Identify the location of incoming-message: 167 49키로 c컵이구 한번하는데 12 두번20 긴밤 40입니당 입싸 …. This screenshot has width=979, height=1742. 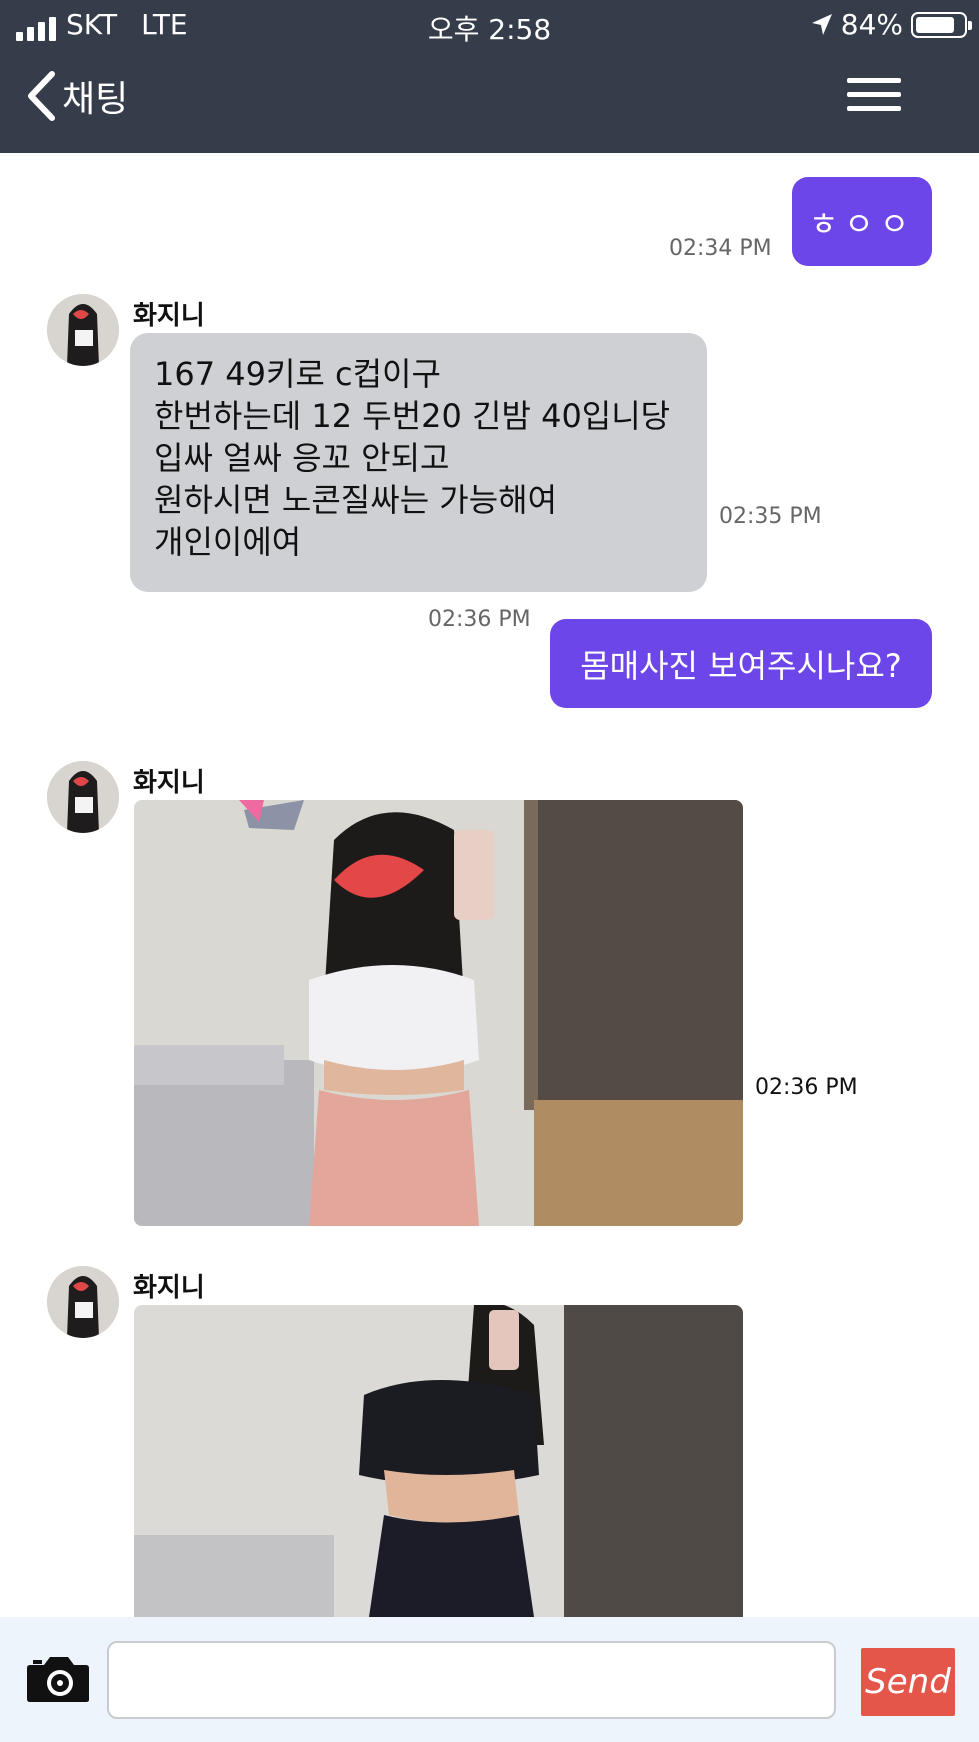
(418, 462).